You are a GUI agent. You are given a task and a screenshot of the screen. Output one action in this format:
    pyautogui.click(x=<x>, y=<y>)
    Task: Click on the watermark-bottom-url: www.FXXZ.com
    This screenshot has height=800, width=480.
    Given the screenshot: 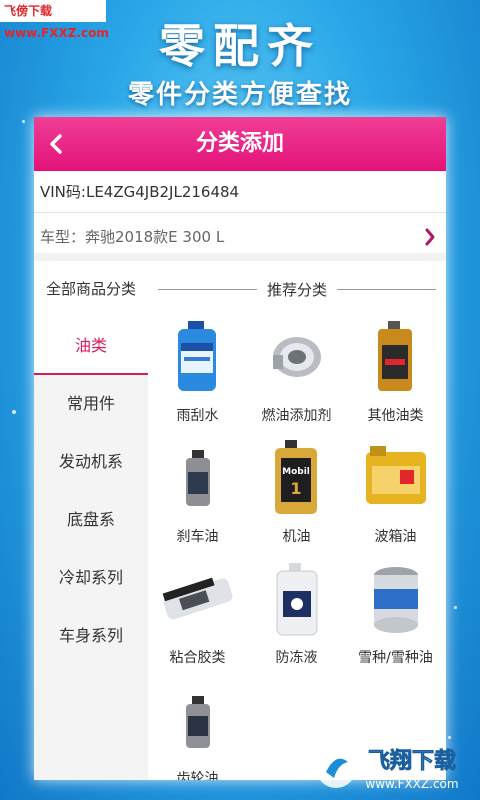 What is the action you would take?
    pyautogui.click(x=411, y=784)
    